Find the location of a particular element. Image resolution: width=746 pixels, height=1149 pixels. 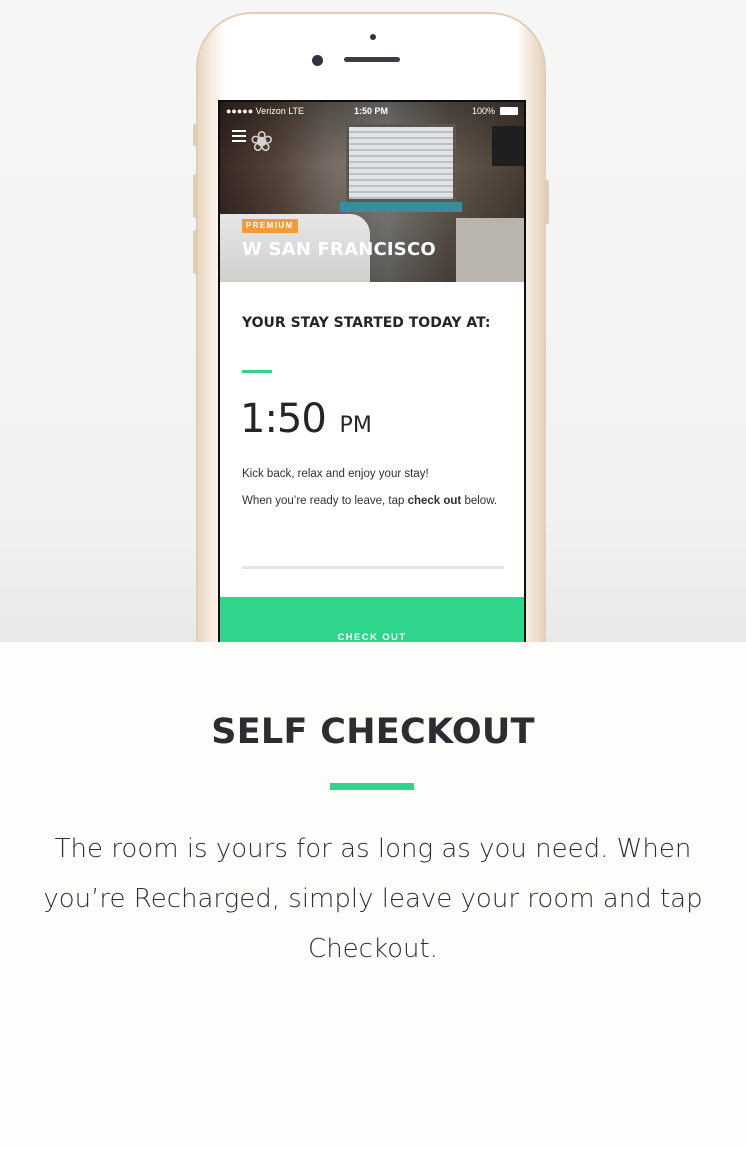

stay-started-label: YOUR STAY STARTED TODAY AT: is located at coordinates (366, 323).